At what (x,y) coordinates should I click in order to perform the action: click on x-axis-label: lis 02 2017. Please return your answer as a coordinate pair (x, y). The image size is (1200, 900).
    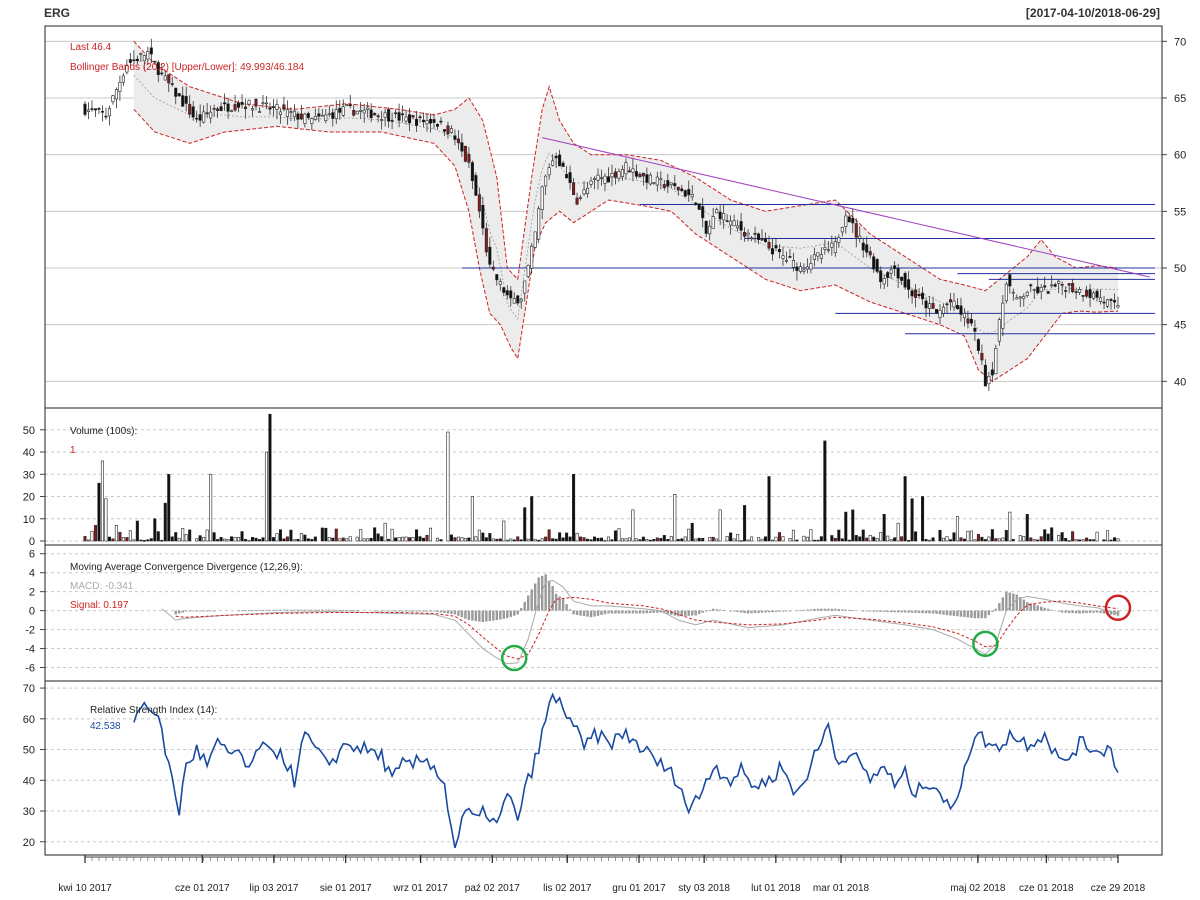
    Looking at the image, I should click on (567, 888).